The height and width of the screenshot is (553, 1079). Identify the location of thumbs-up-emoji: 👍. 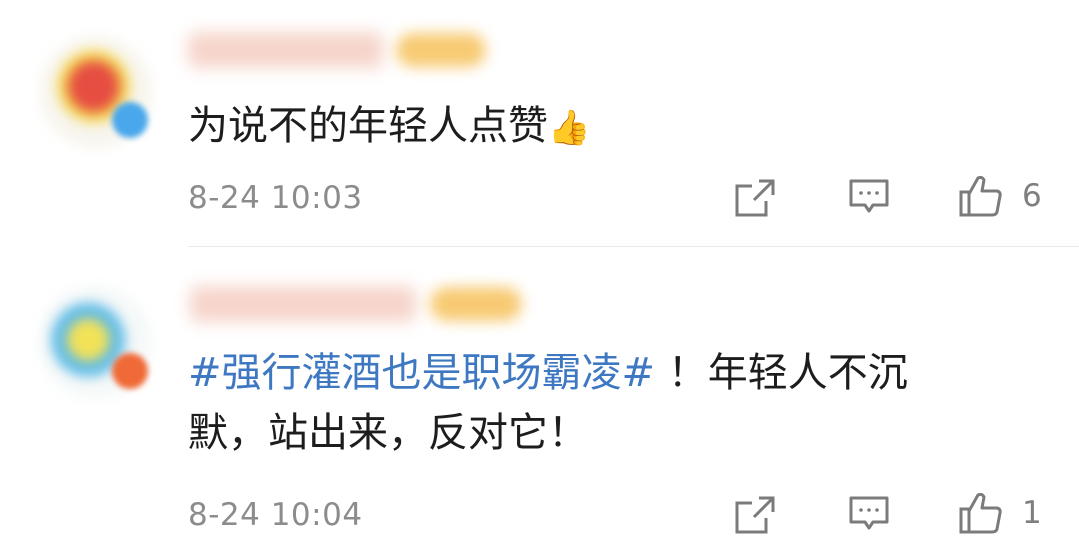
(569, 128).